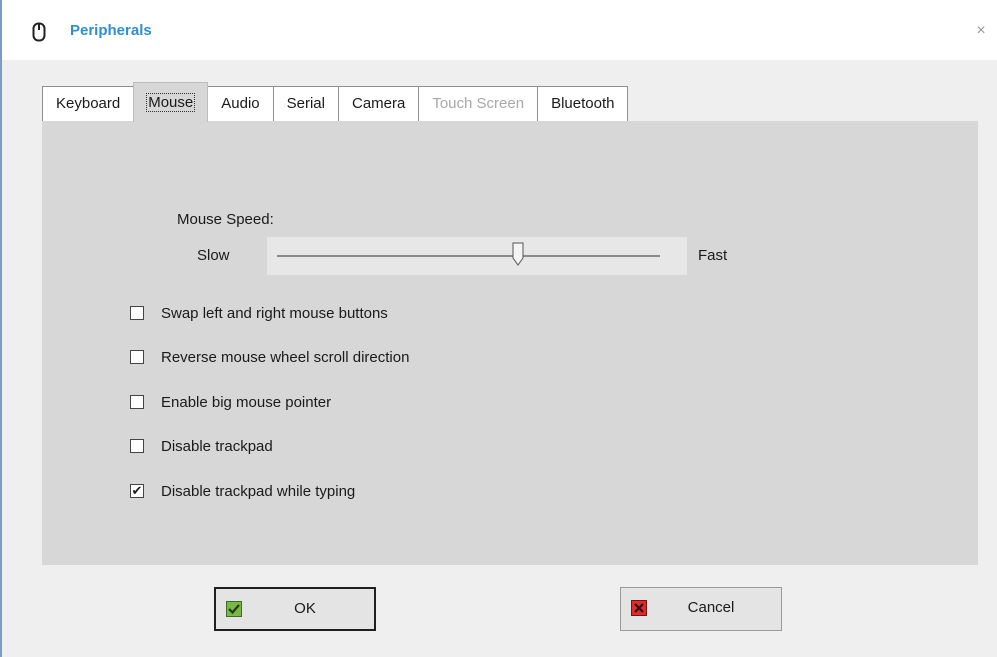 The height and width of the screenshot is (657, 997). I want to click on mouse-speed-label: Mouse Speed:, so click(225, 219).